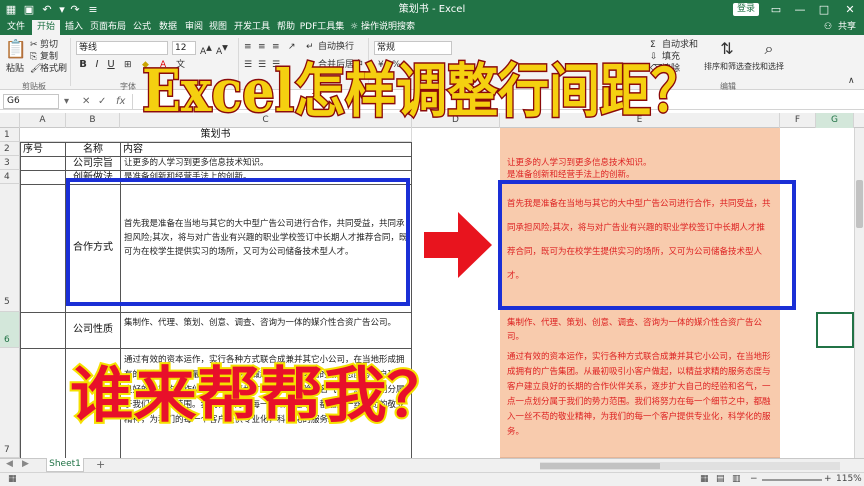 This screenshot has height=486, width=864. I want to click on cell-b3: 公司宗旨, so click(93, 163).